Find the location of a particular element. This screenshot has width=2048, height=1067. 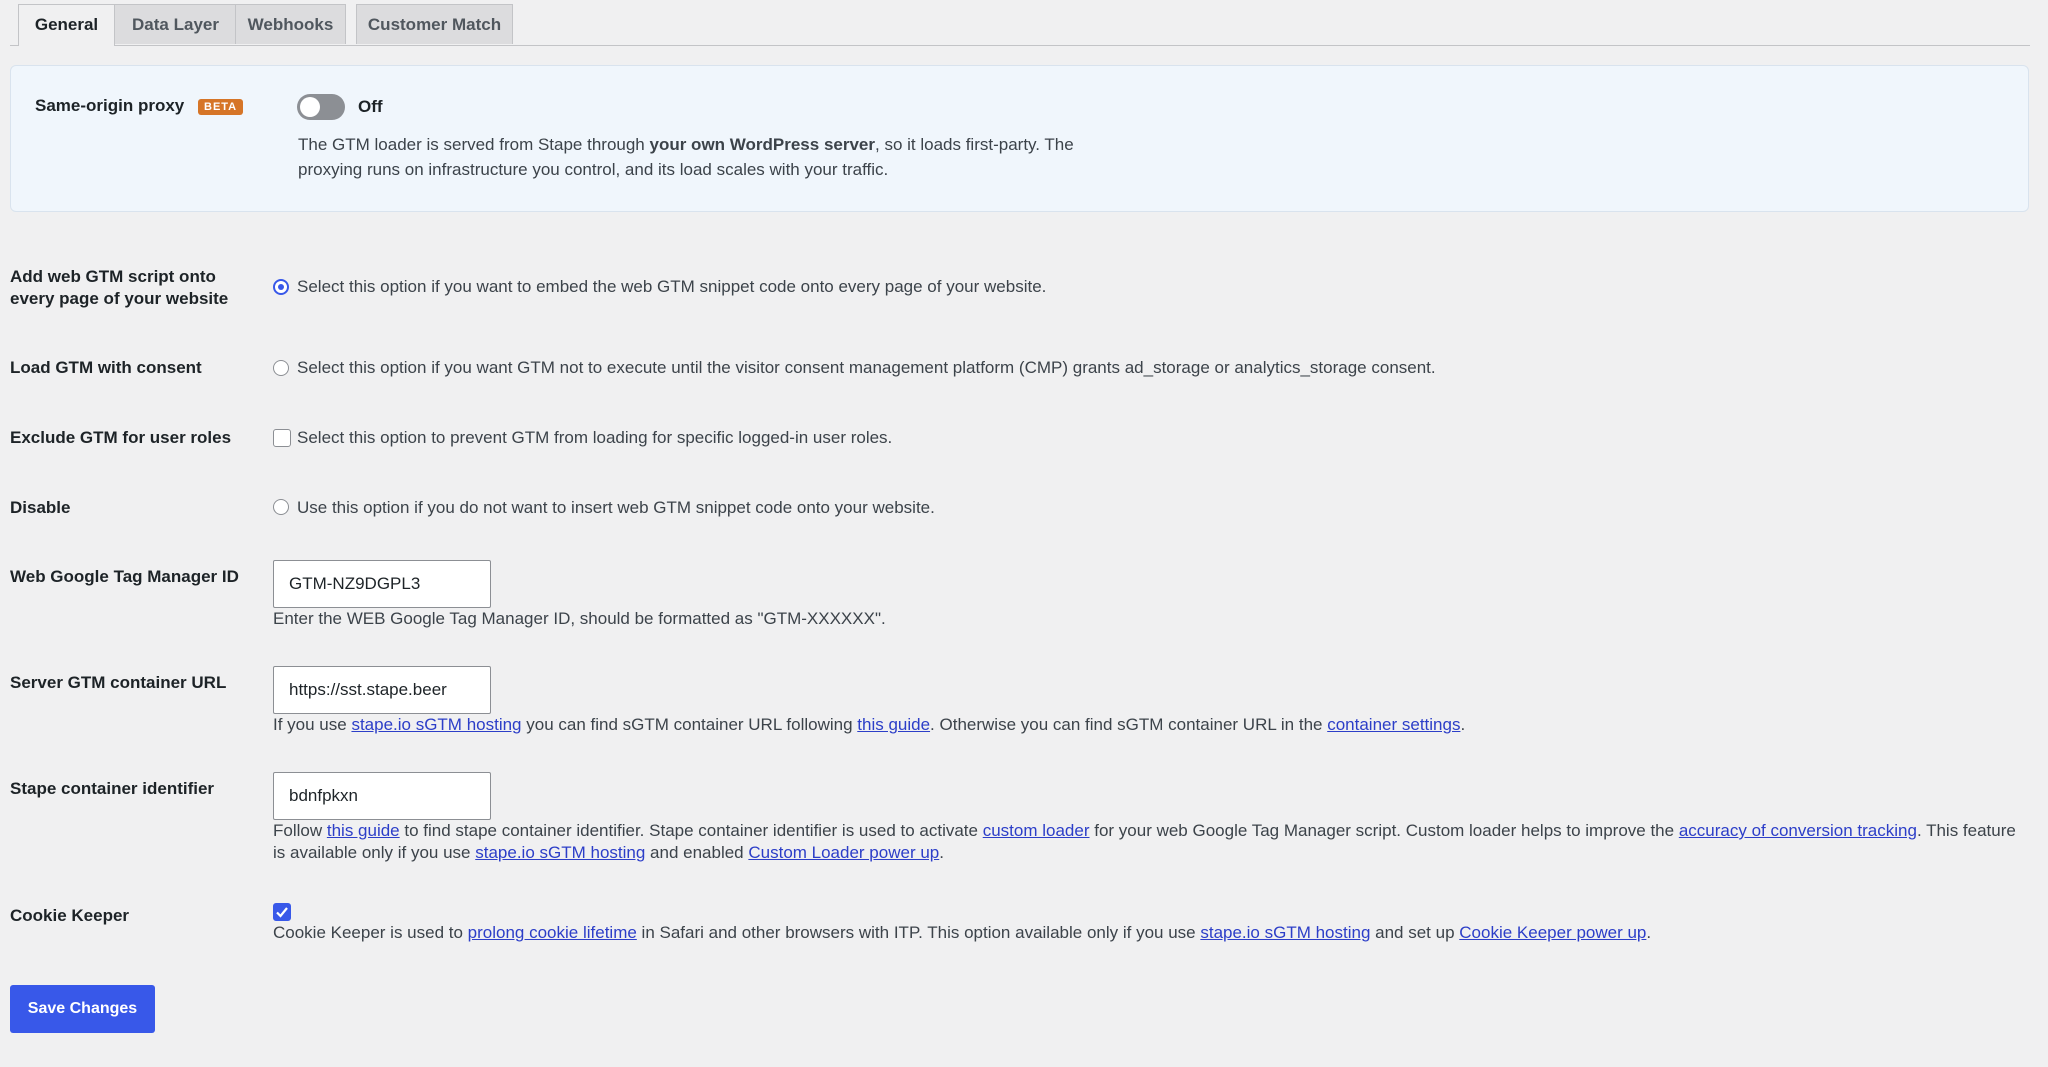

server-url-label: Server GTM container URL is located at coordinates (118, 682).